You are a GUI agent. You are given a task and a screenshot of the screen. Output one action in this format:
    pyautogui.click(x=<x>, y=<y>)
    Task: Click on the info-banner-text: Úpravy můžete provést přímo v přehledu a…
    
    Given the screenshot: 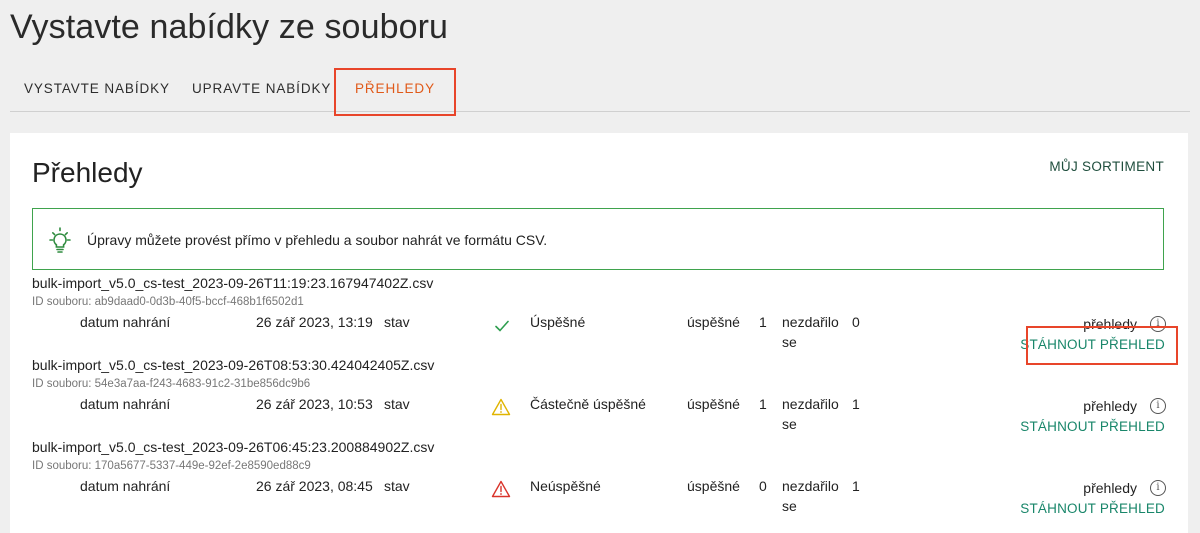 What is the action you would take?
    pyautogui.click(x=317, y=240)
    